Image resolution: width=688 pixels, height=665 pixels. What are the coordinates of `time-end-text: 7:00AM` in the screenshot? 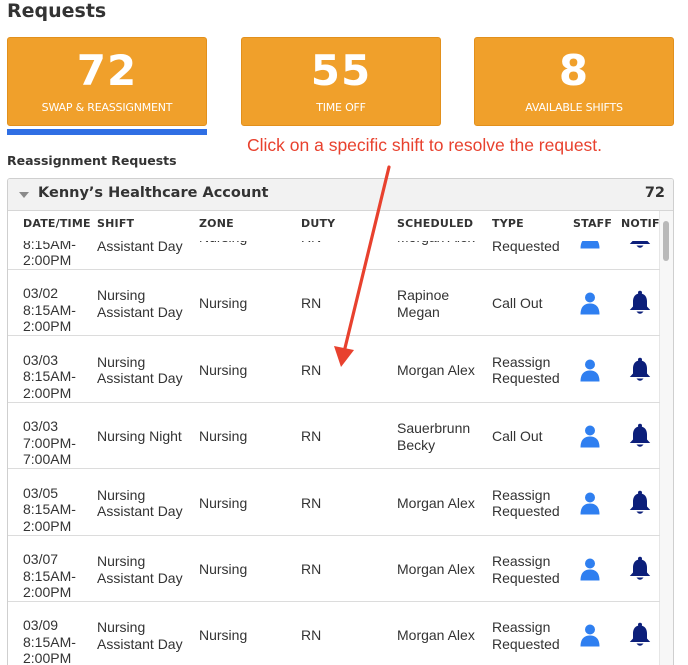 It's located at (47, 459).